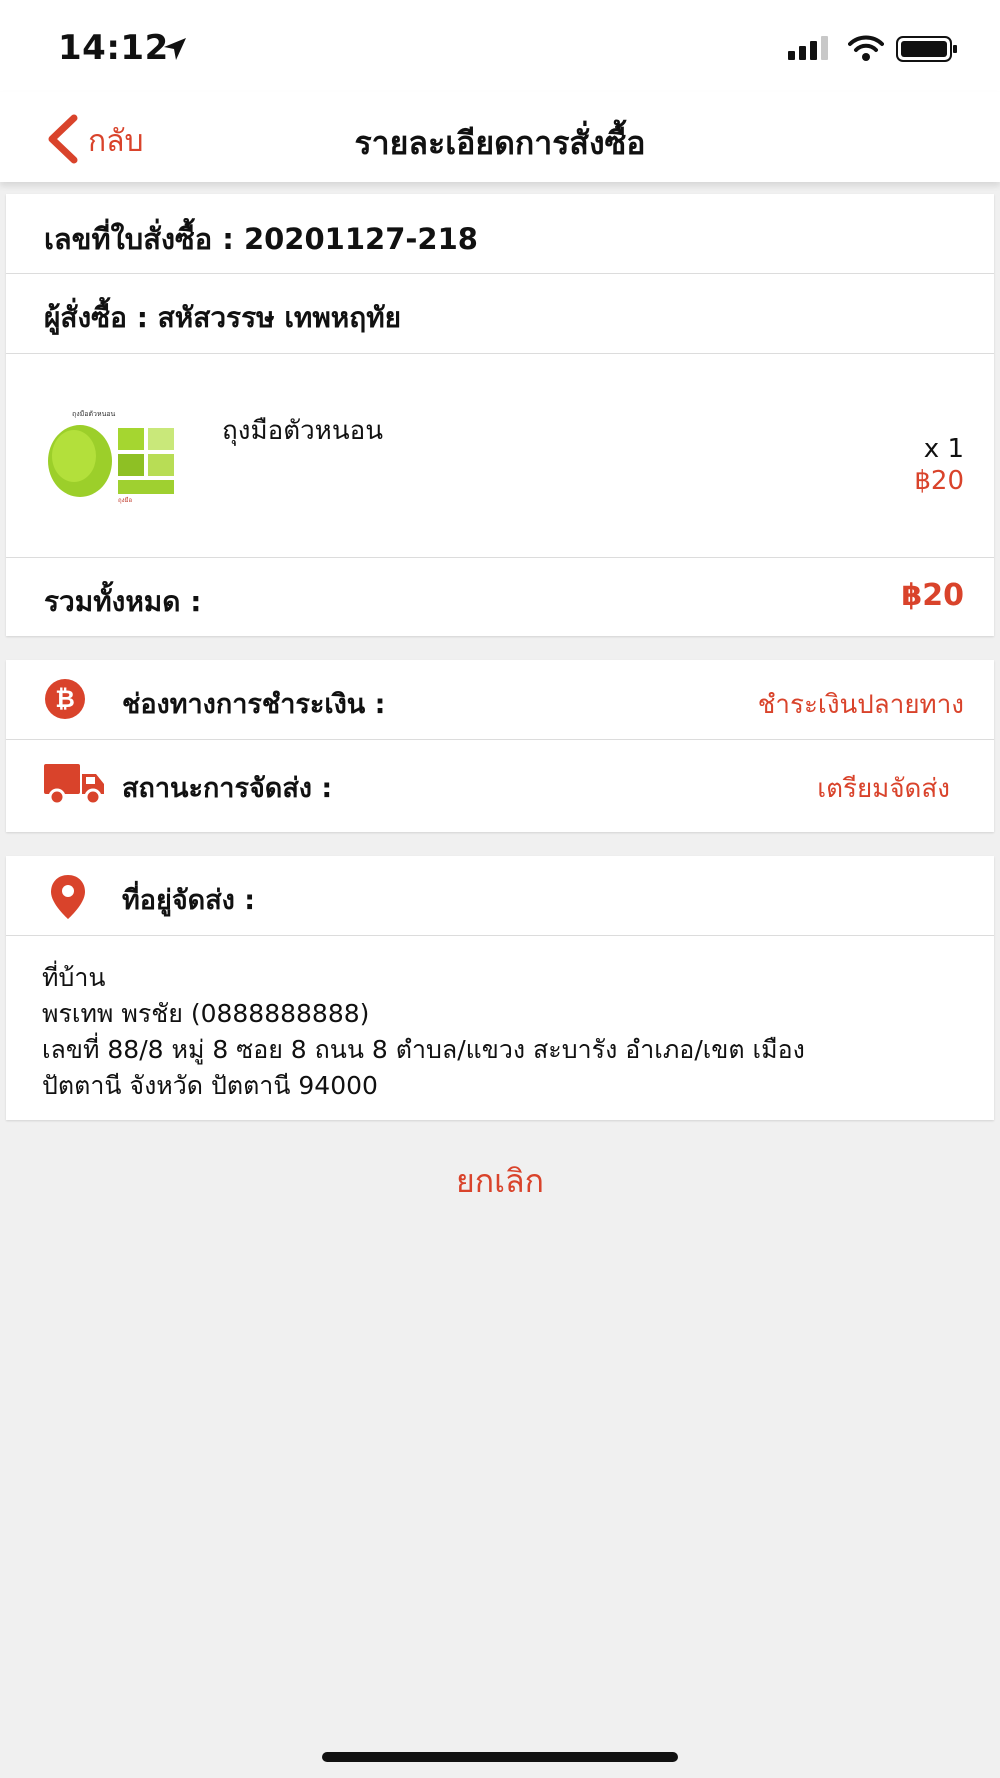 The image size is (1000, 1778). Describe the element at coordinates (302, 431) in the screenshot. I see `product-name: ถุงมือตัวหนอน` at that location.